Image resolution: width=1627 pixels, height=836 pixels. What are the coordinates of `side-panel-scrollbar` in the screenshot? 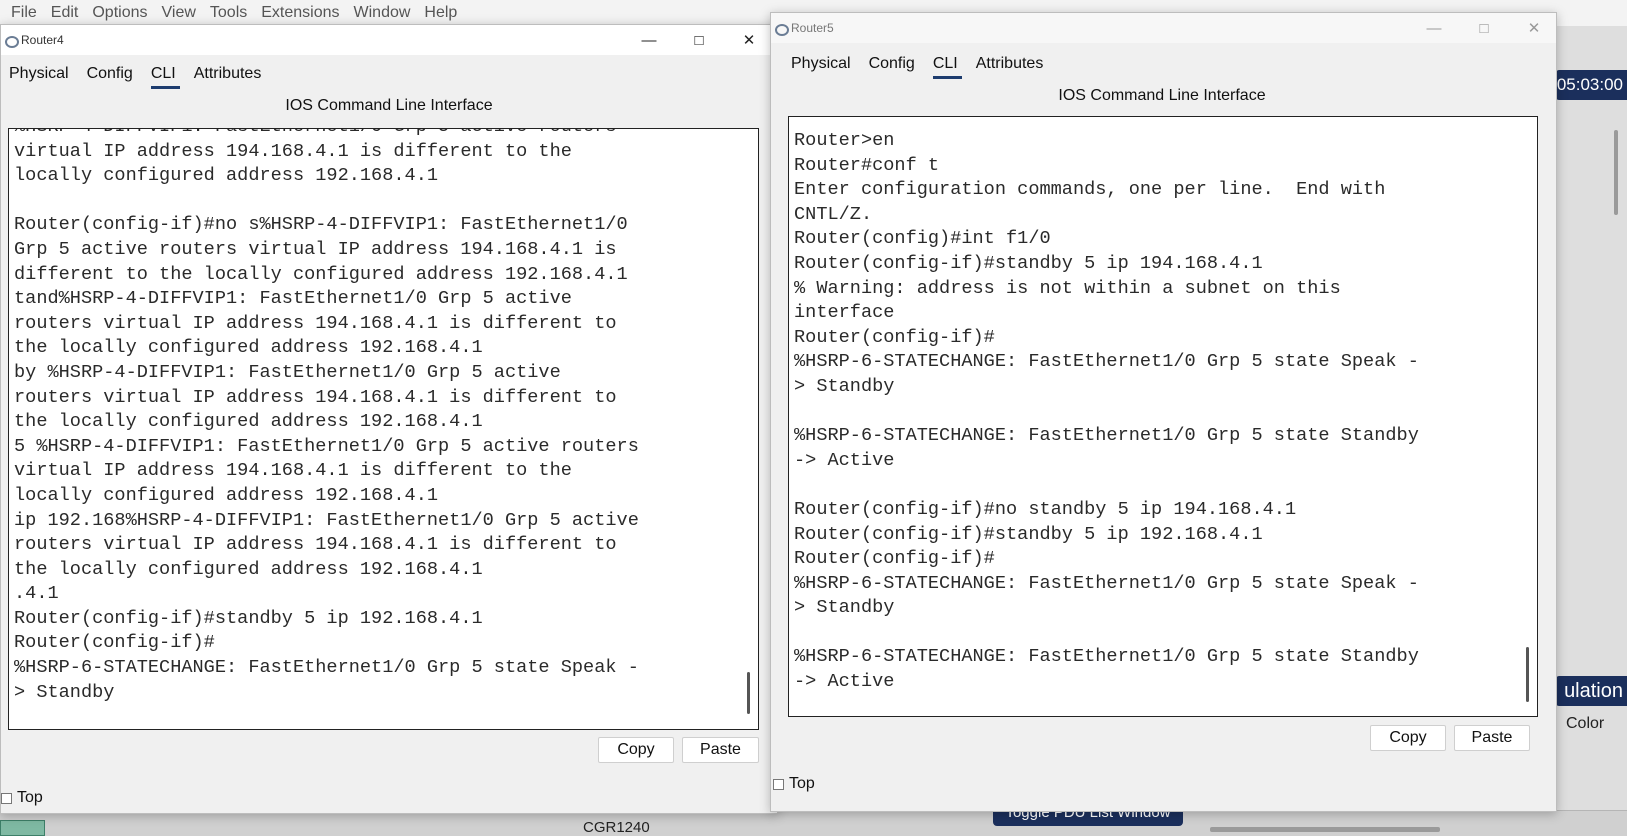 It's located at (1616, 172).